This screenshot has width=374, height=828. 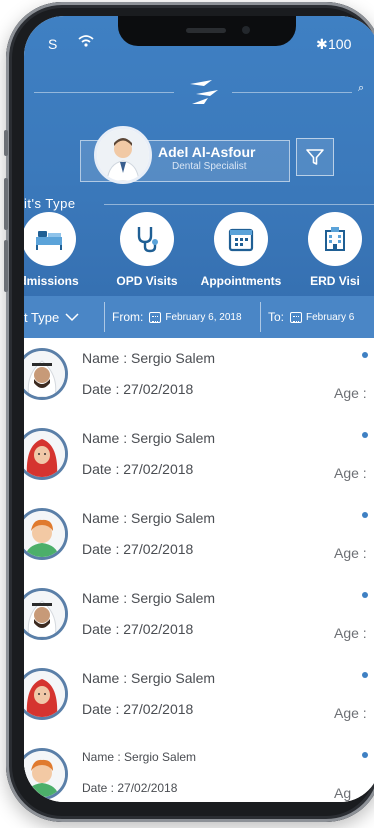 What do you see at coordinates (128, 317) in the screenshot?
I see `from-label: From:` at bounding box center [128, 317].